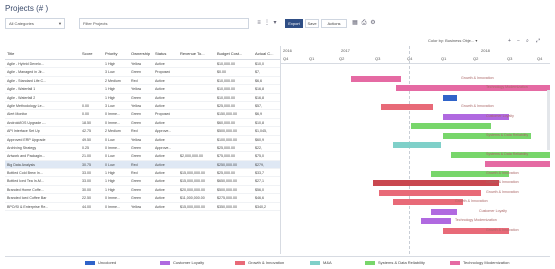 The height and width of the screenshot is (269, 555). I want to click on legend-item: Growth & Innovation, so click(259, 262).